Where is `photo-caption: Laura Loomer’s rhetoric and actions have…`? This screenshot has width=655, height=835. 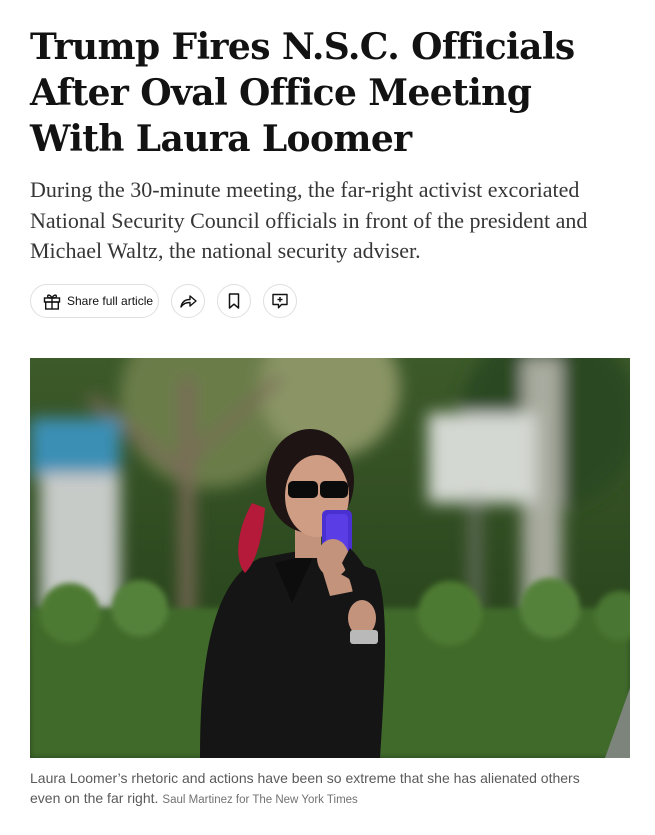
photo-caption: Laura Loomer’s rhetoric and actions have… is located at coordinates (310, 789).